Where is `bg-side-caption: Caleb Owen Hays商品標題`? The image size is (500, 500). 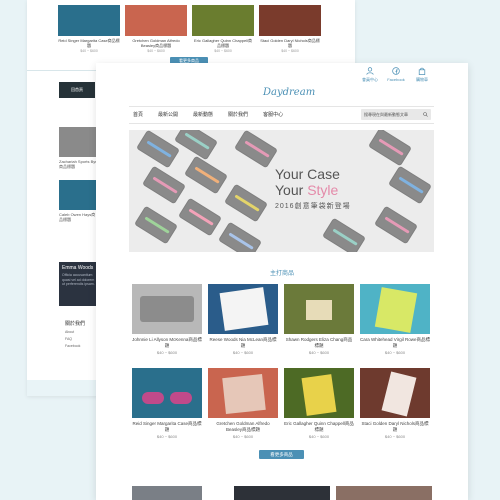 bg-side-caption: Caleb Owen Hays商品標題 is located at coordinates (77, 217).